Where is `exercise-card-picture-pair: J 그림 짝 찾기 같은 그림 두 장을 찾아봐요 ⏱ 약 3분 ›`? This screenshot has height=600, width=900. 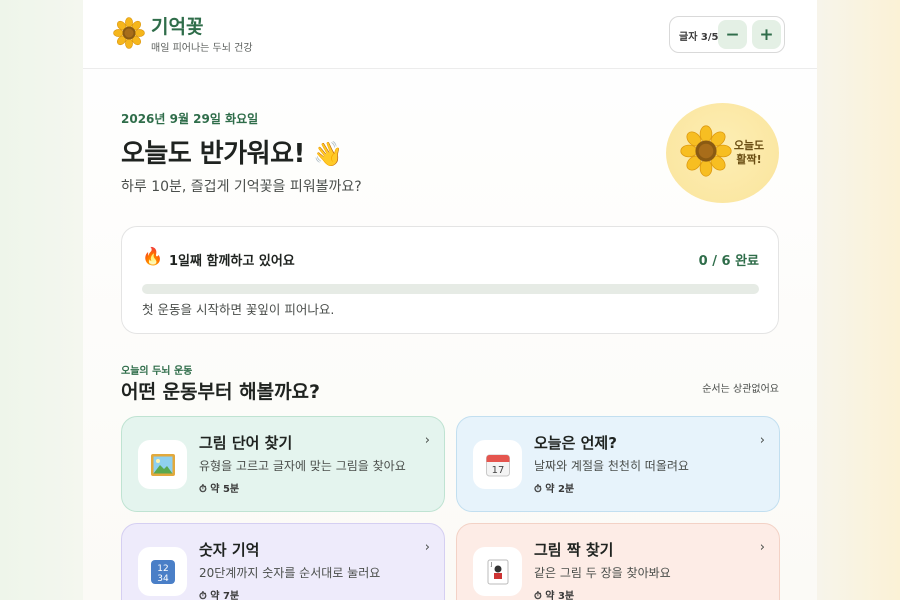
exercise-card-picture-pair: J 그림 짝 찾기 같은 그림 두 장을 찾아봐요 ⏱ 약 3분 › is located at coordinates (618, 561).